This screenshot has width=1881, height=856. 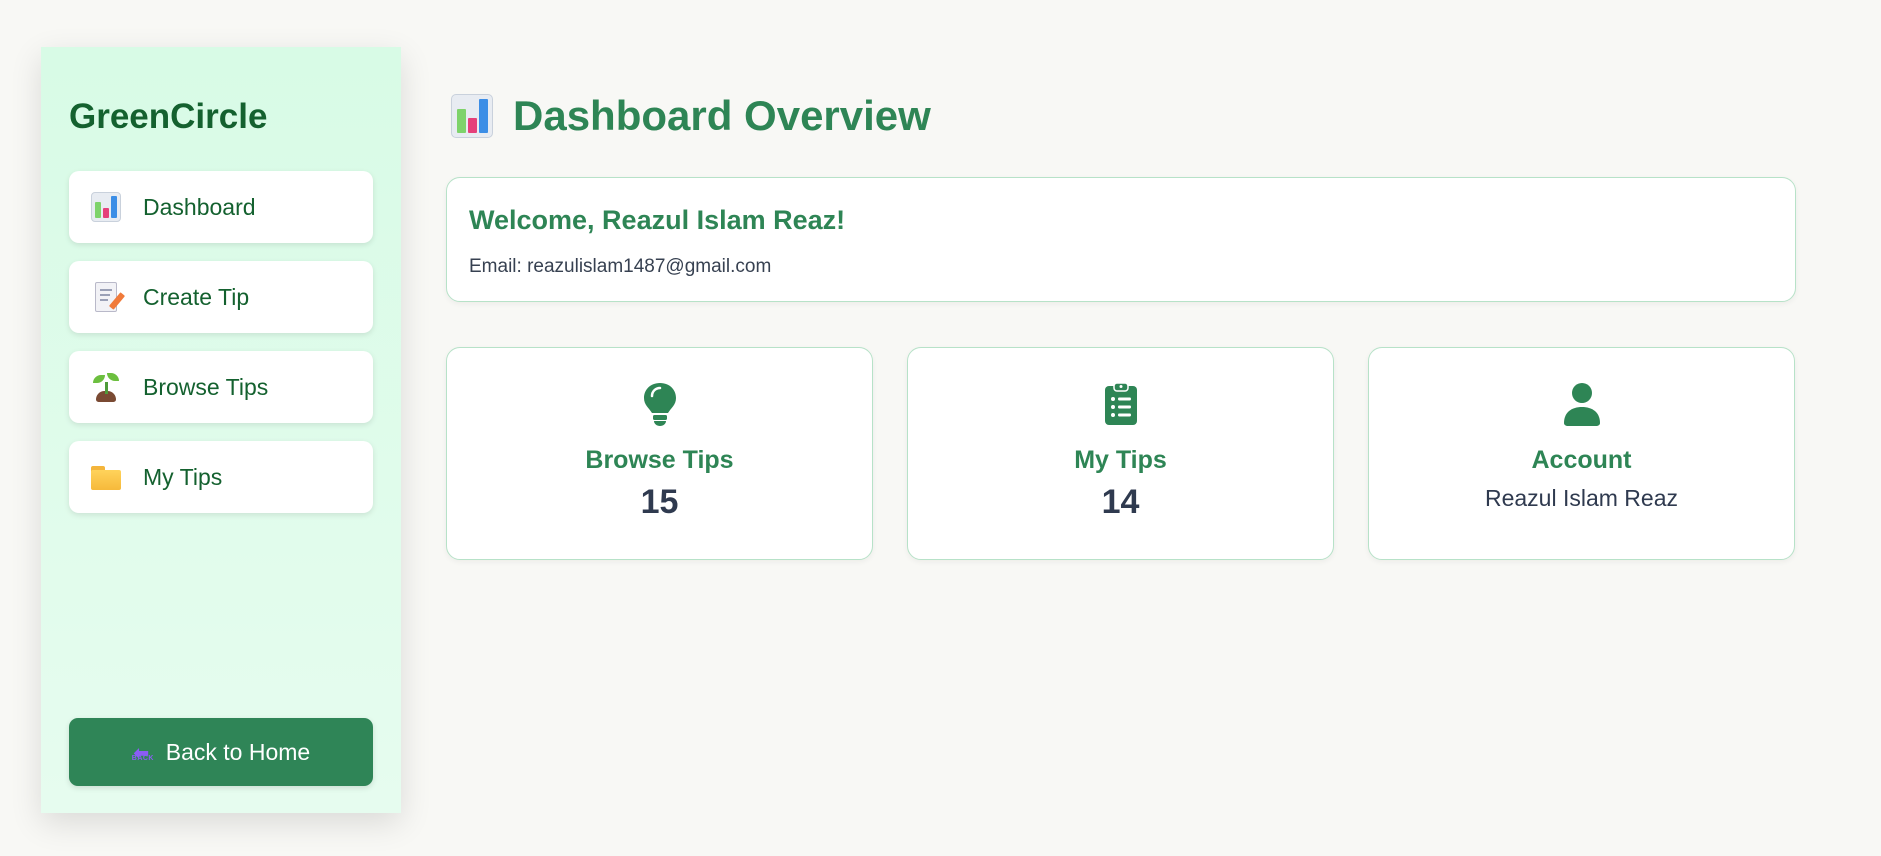 What do you see at coordinates (659, 404) in the screenshot?
I see `lightbulb-icon` at bounding box center [659, 404].